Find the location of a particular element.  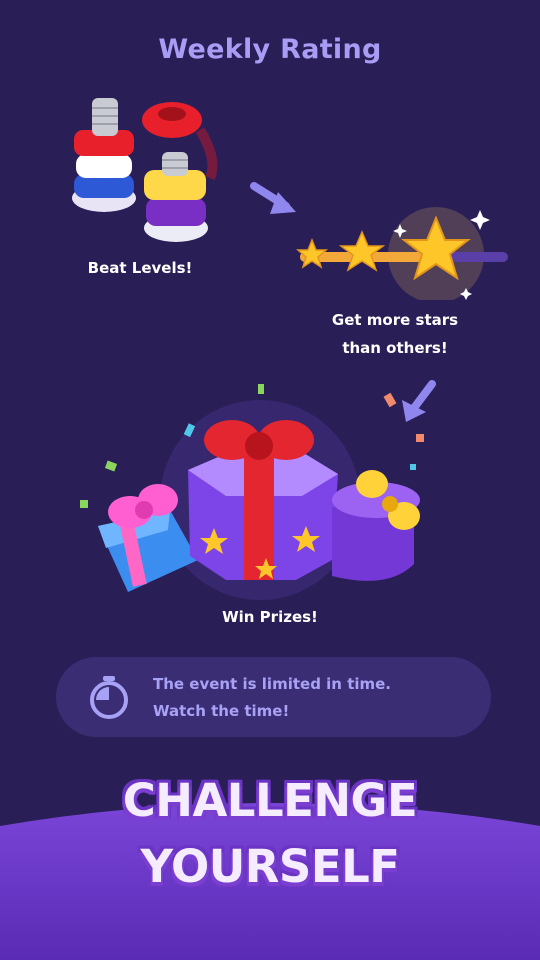

more-stars-line2: than others! is located at coordinates (395, 348).